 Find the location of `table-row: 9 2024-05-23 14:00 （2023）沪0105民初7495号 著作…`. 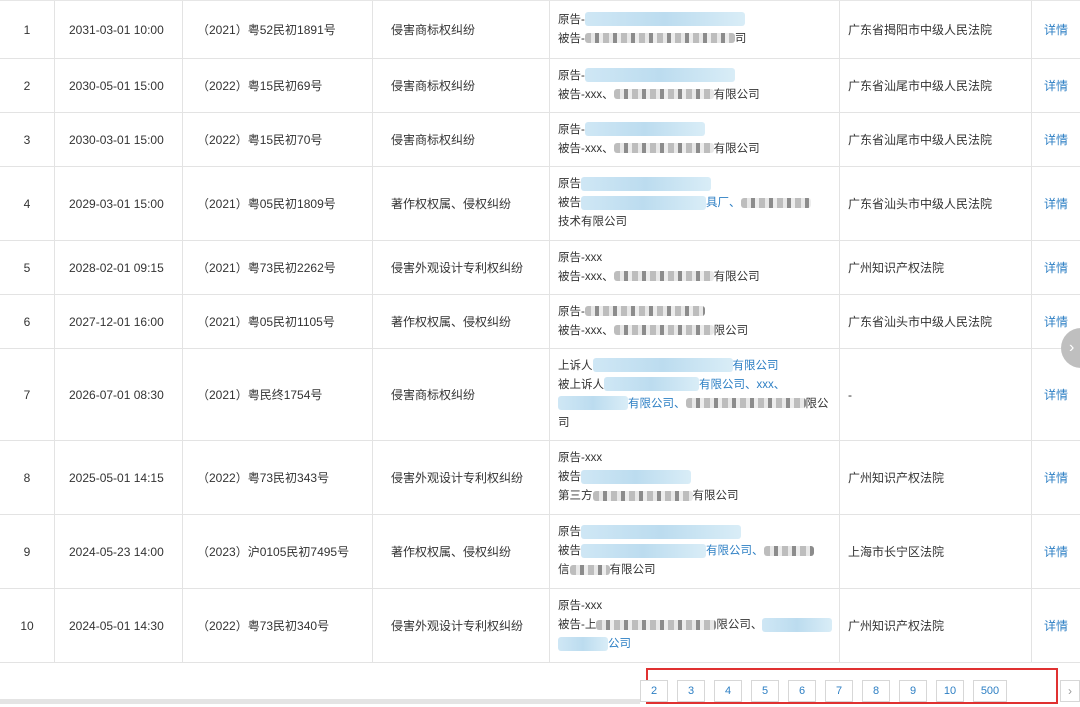

table-row: 9 2024-05-23 14:00 （2023）沪0105民初7495号 著作… is located at coordinates (540, 552).